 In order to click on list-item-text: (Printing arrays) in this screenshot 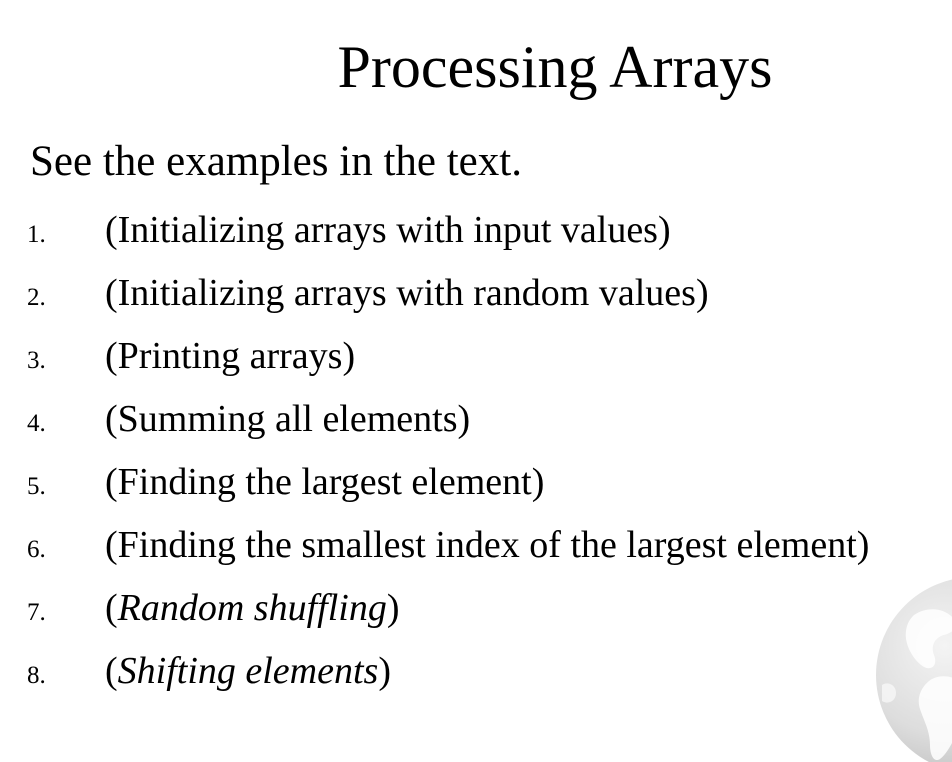, I will do `click(230, 356)`.